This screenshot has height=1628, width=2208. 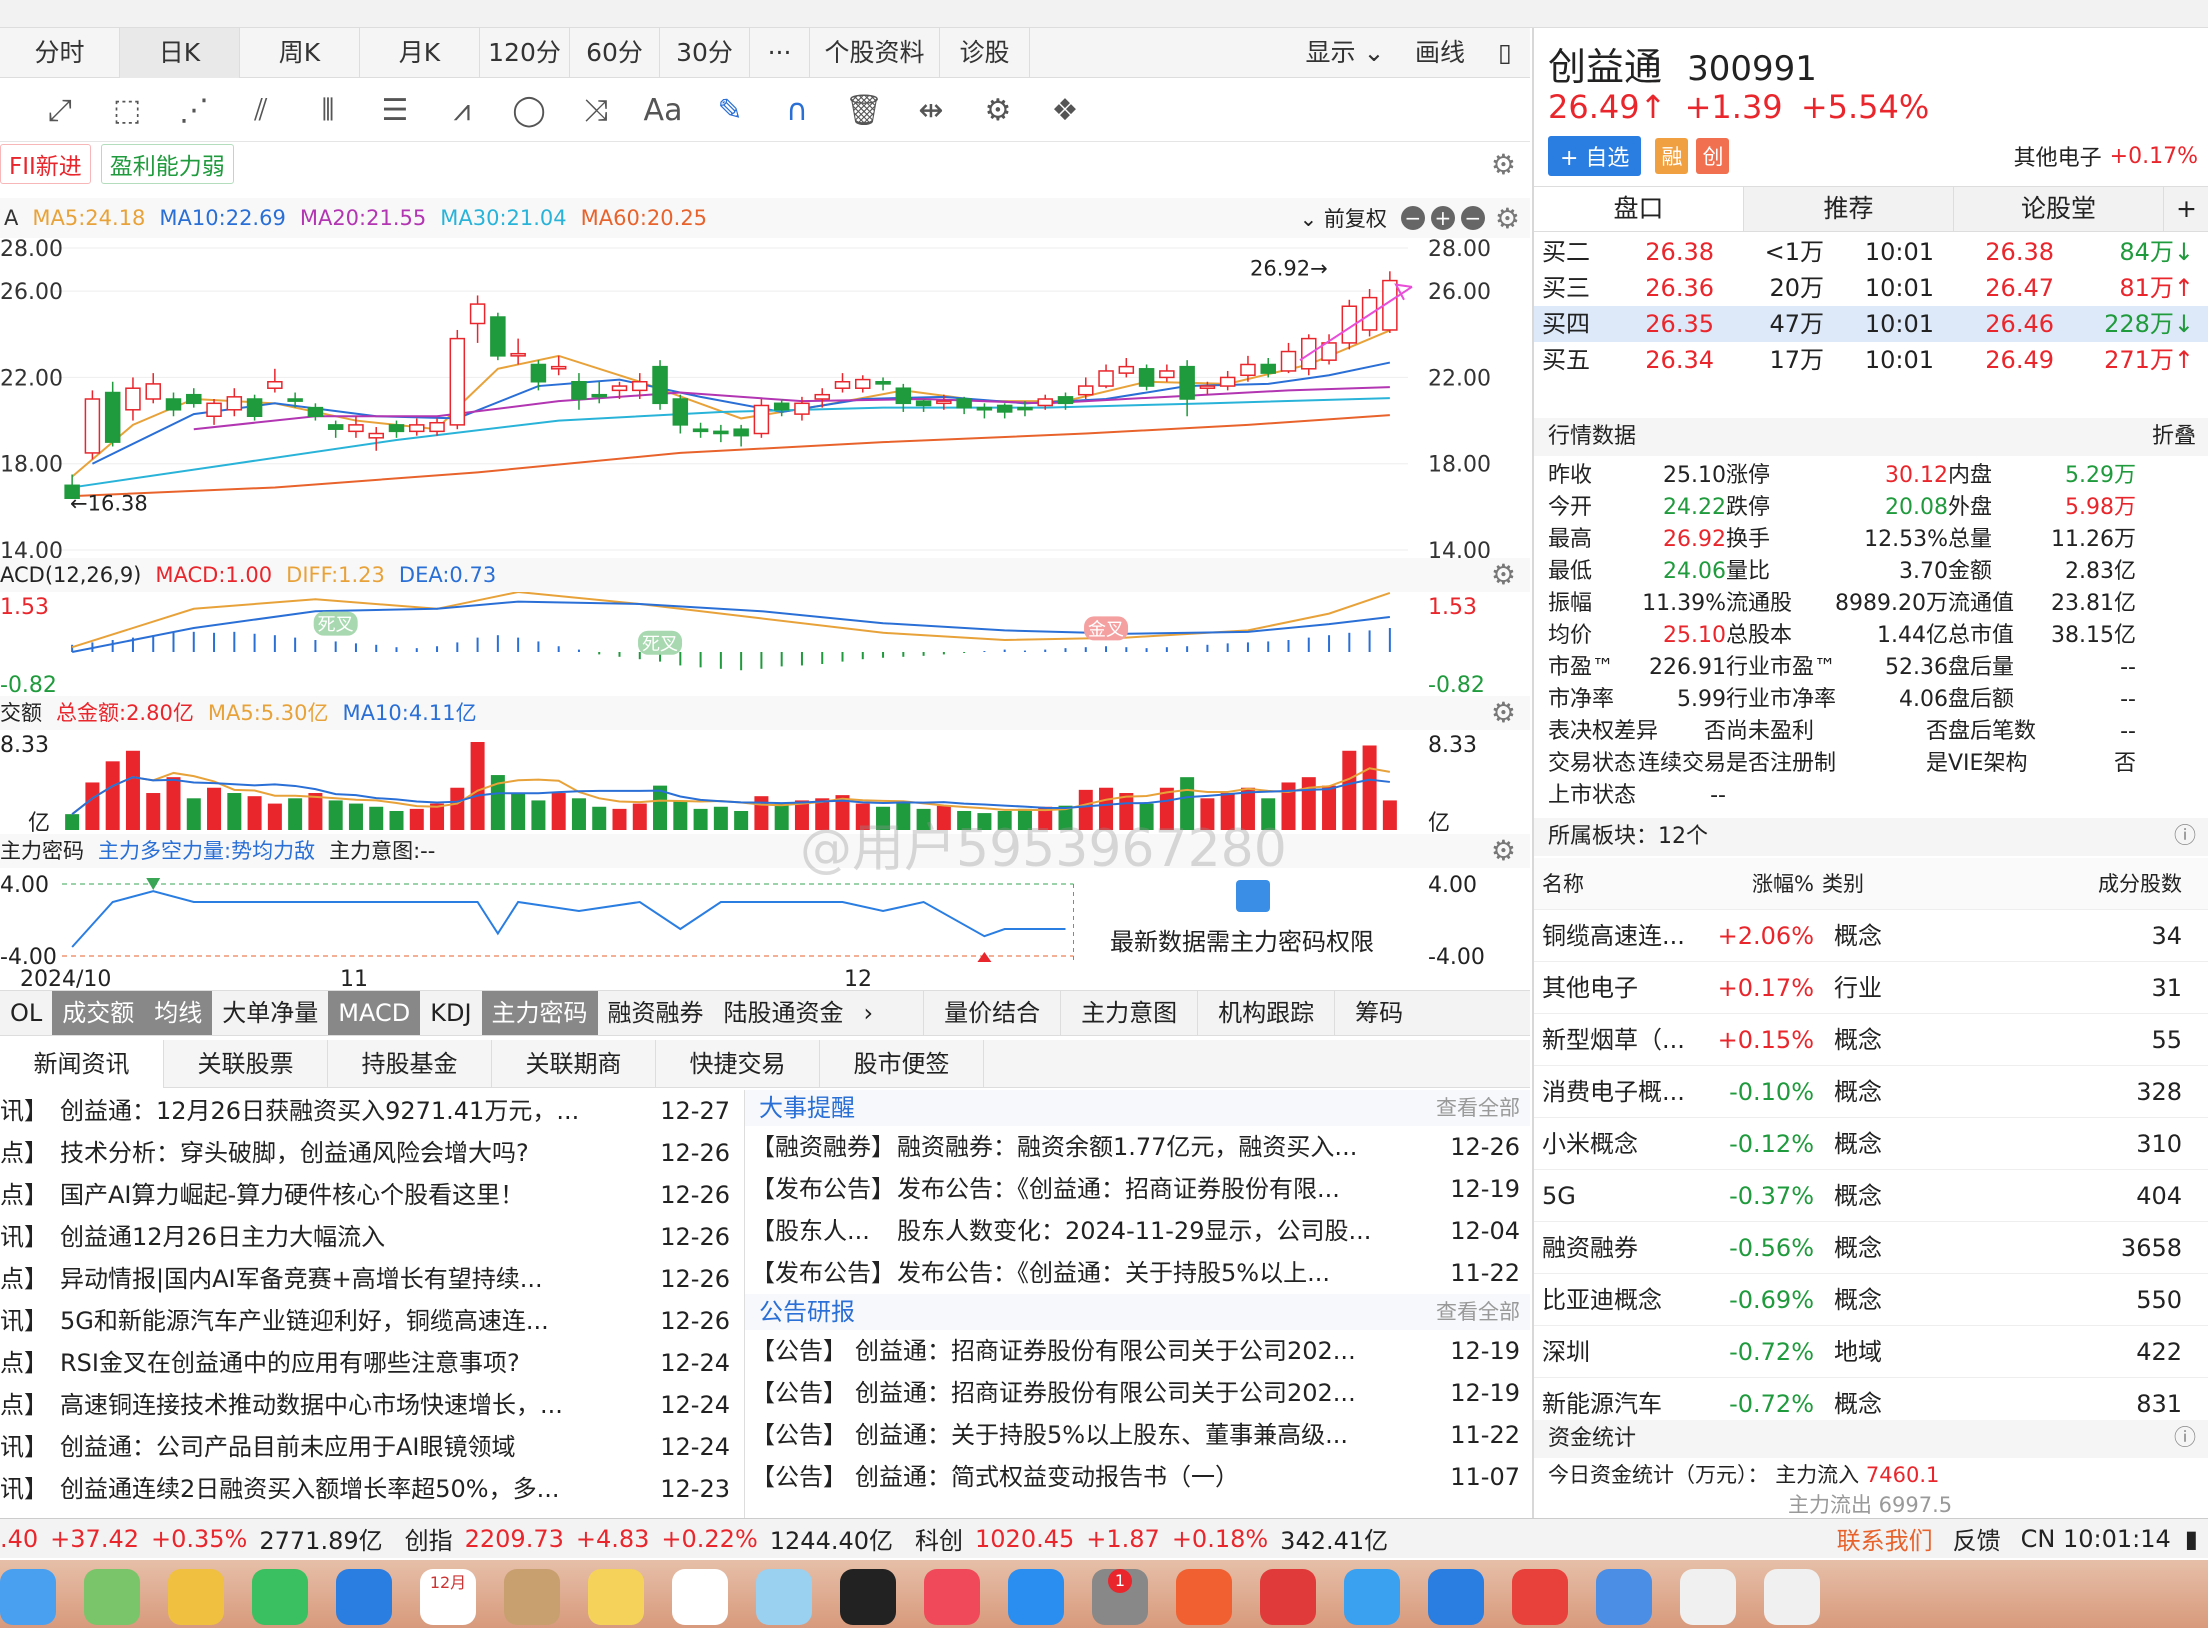 I want to click on rect-tool-icon: ⬚, so click(x=127, y=111).